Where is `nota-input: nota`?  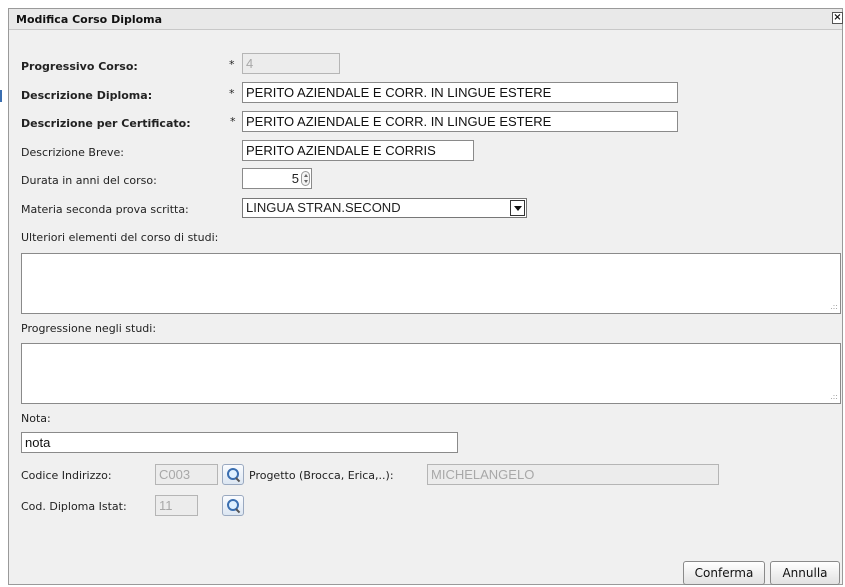 nota-input: nota is located at coordinates (239, 442).